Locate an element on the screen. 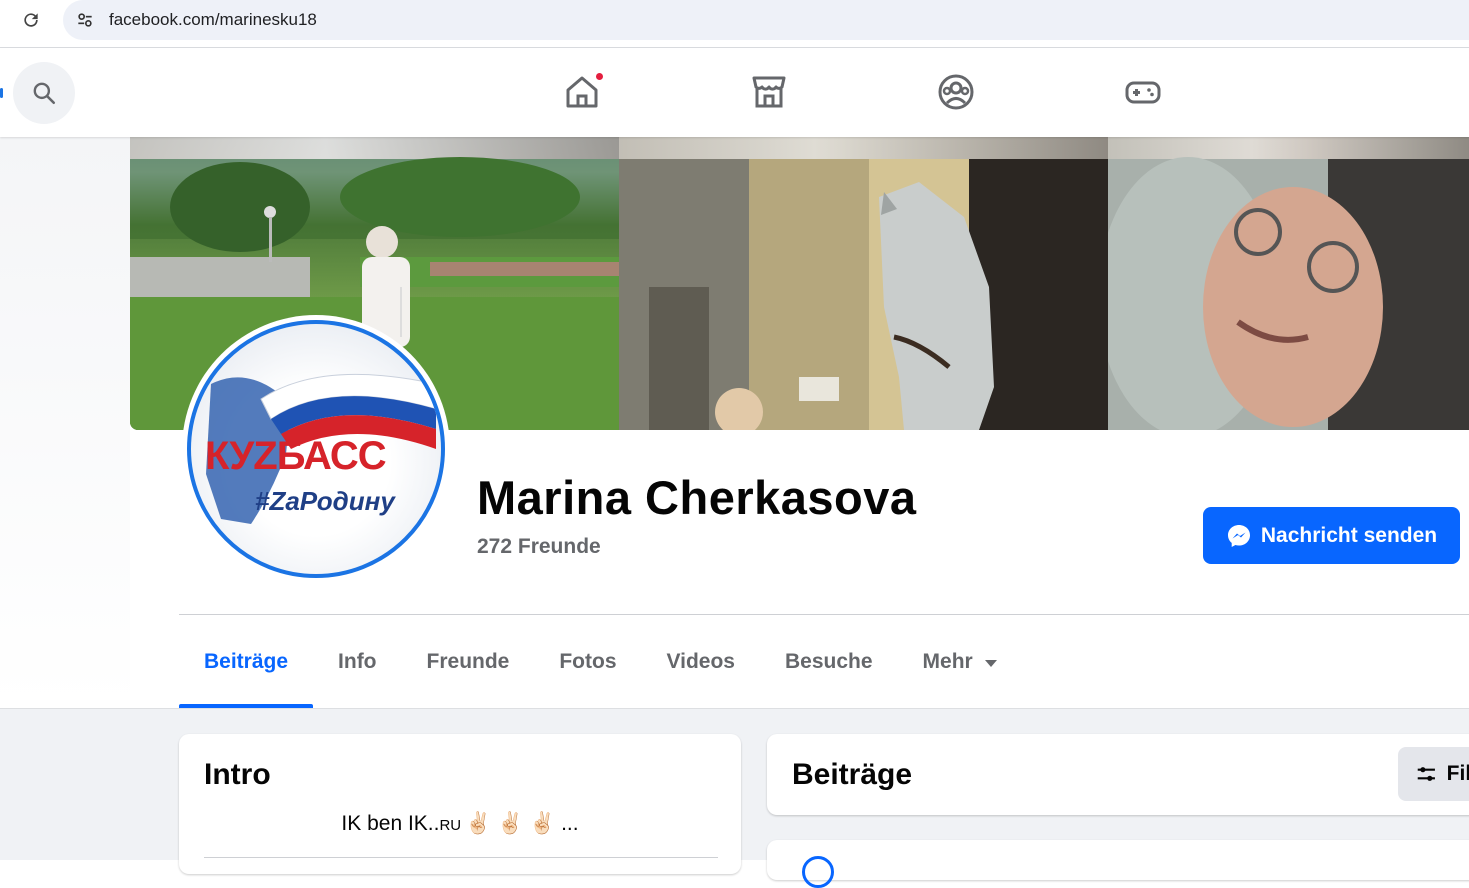 Image resolution: width=1469 pixels, height=888 pixels. site-settings-icon is located at coordinates (85, 20).